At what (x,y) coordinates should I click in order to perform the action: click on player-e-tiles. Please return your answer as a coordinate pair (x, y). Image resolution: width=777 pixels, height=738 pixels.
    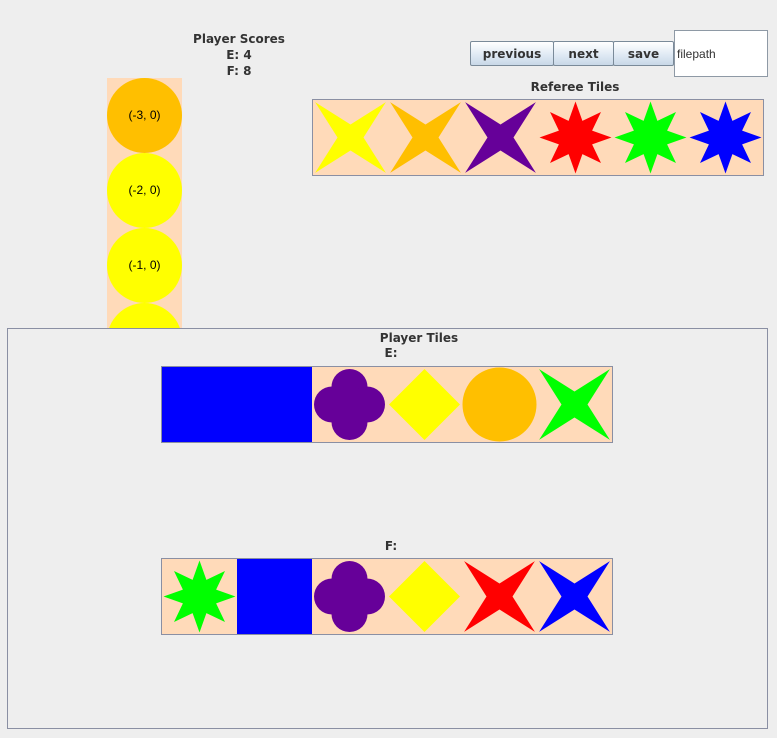
    Looking at the image, I should click on (387, 404).